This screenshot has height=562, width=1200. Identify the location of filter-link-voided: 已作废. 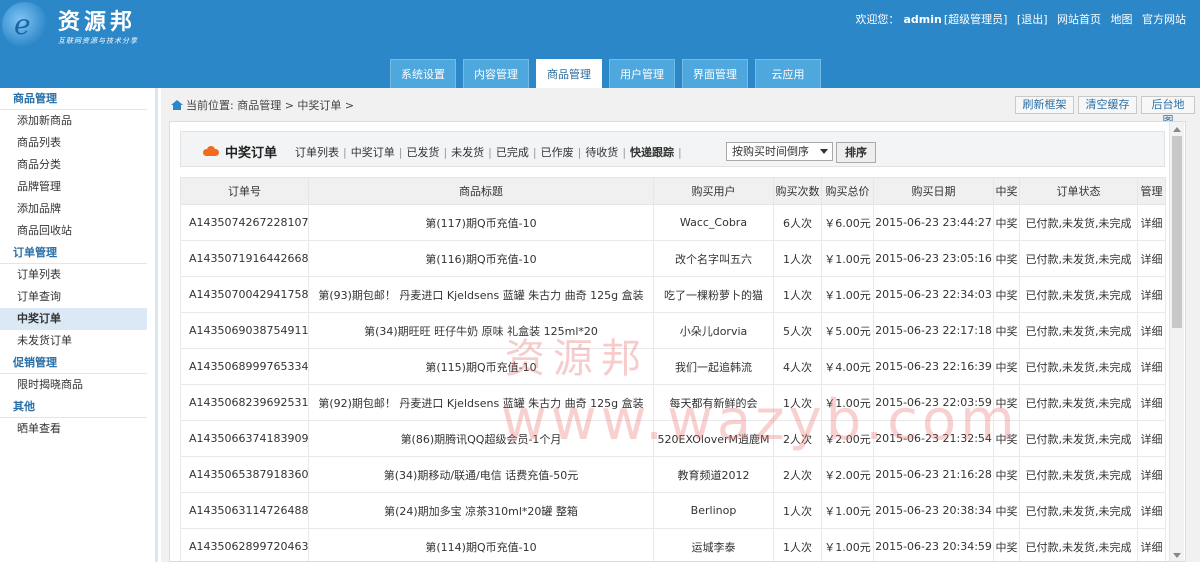
(557, 152).